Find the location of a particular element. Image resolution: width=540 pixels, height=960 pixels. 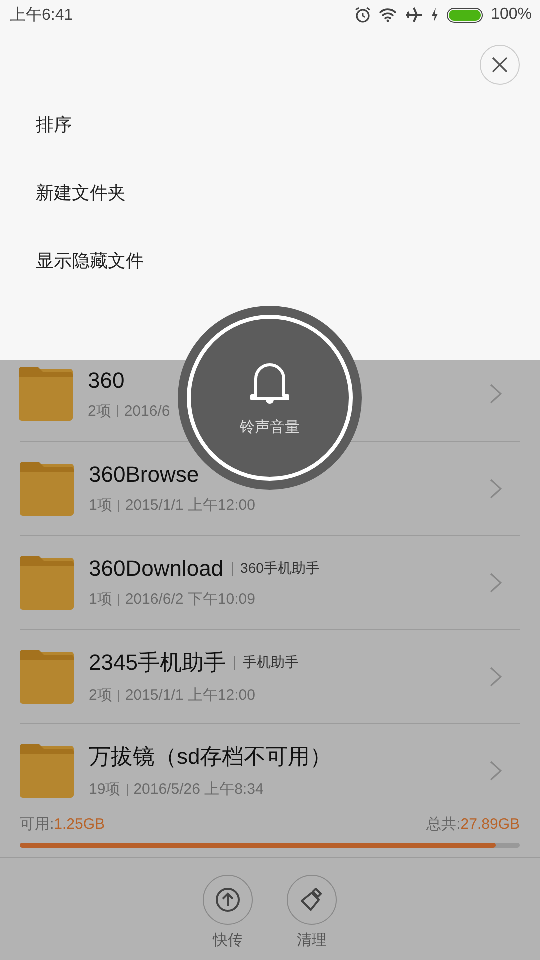

modified-date: 2016/6 is located at coordinates (147, 411).